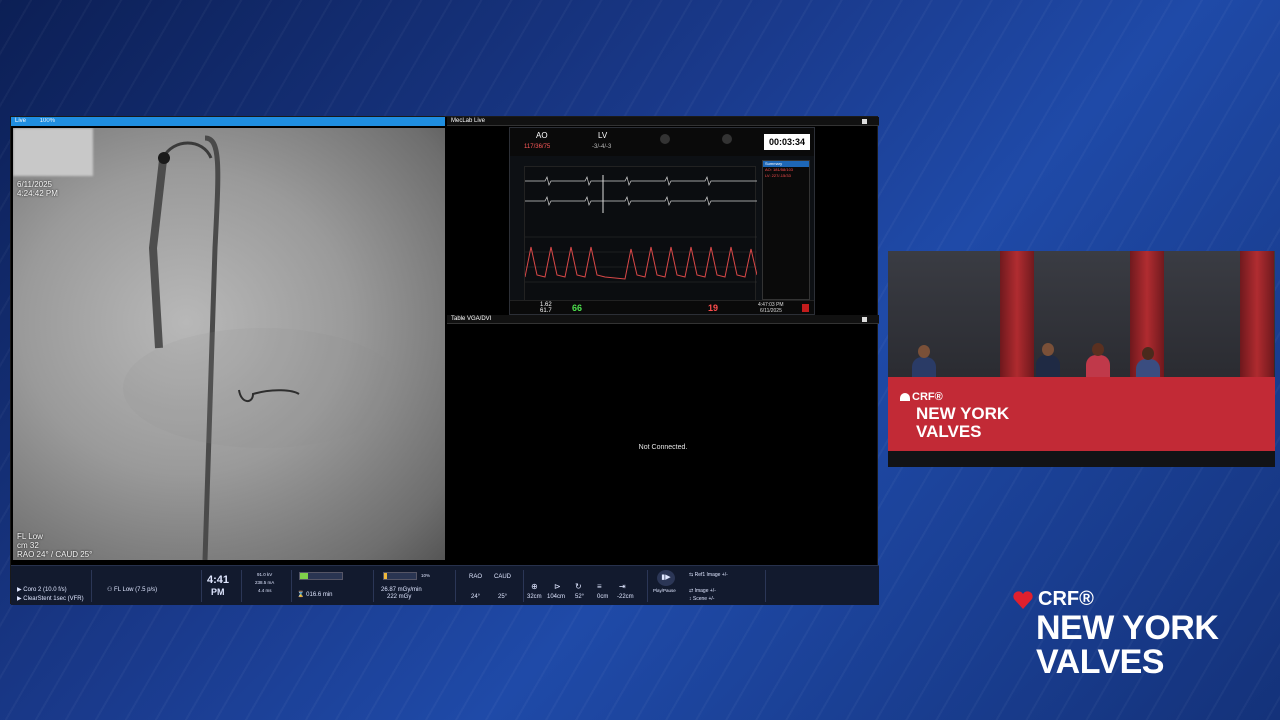  I want to click on lv-label: LV, so click(603, 135).